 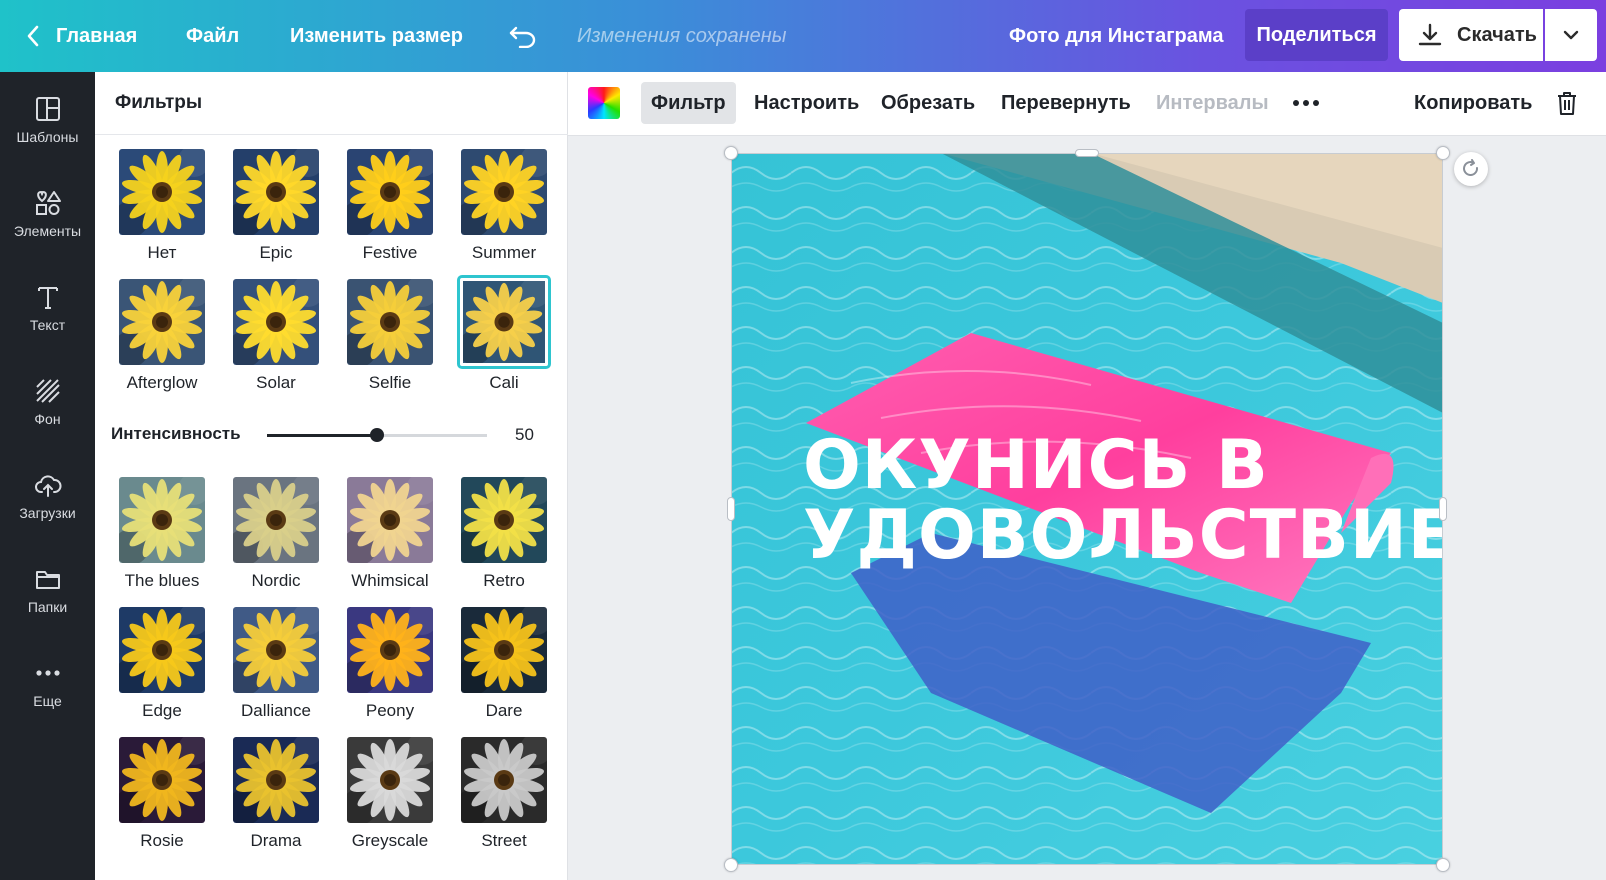 I want to click on color-picker-button, so click(x=604, y=103).